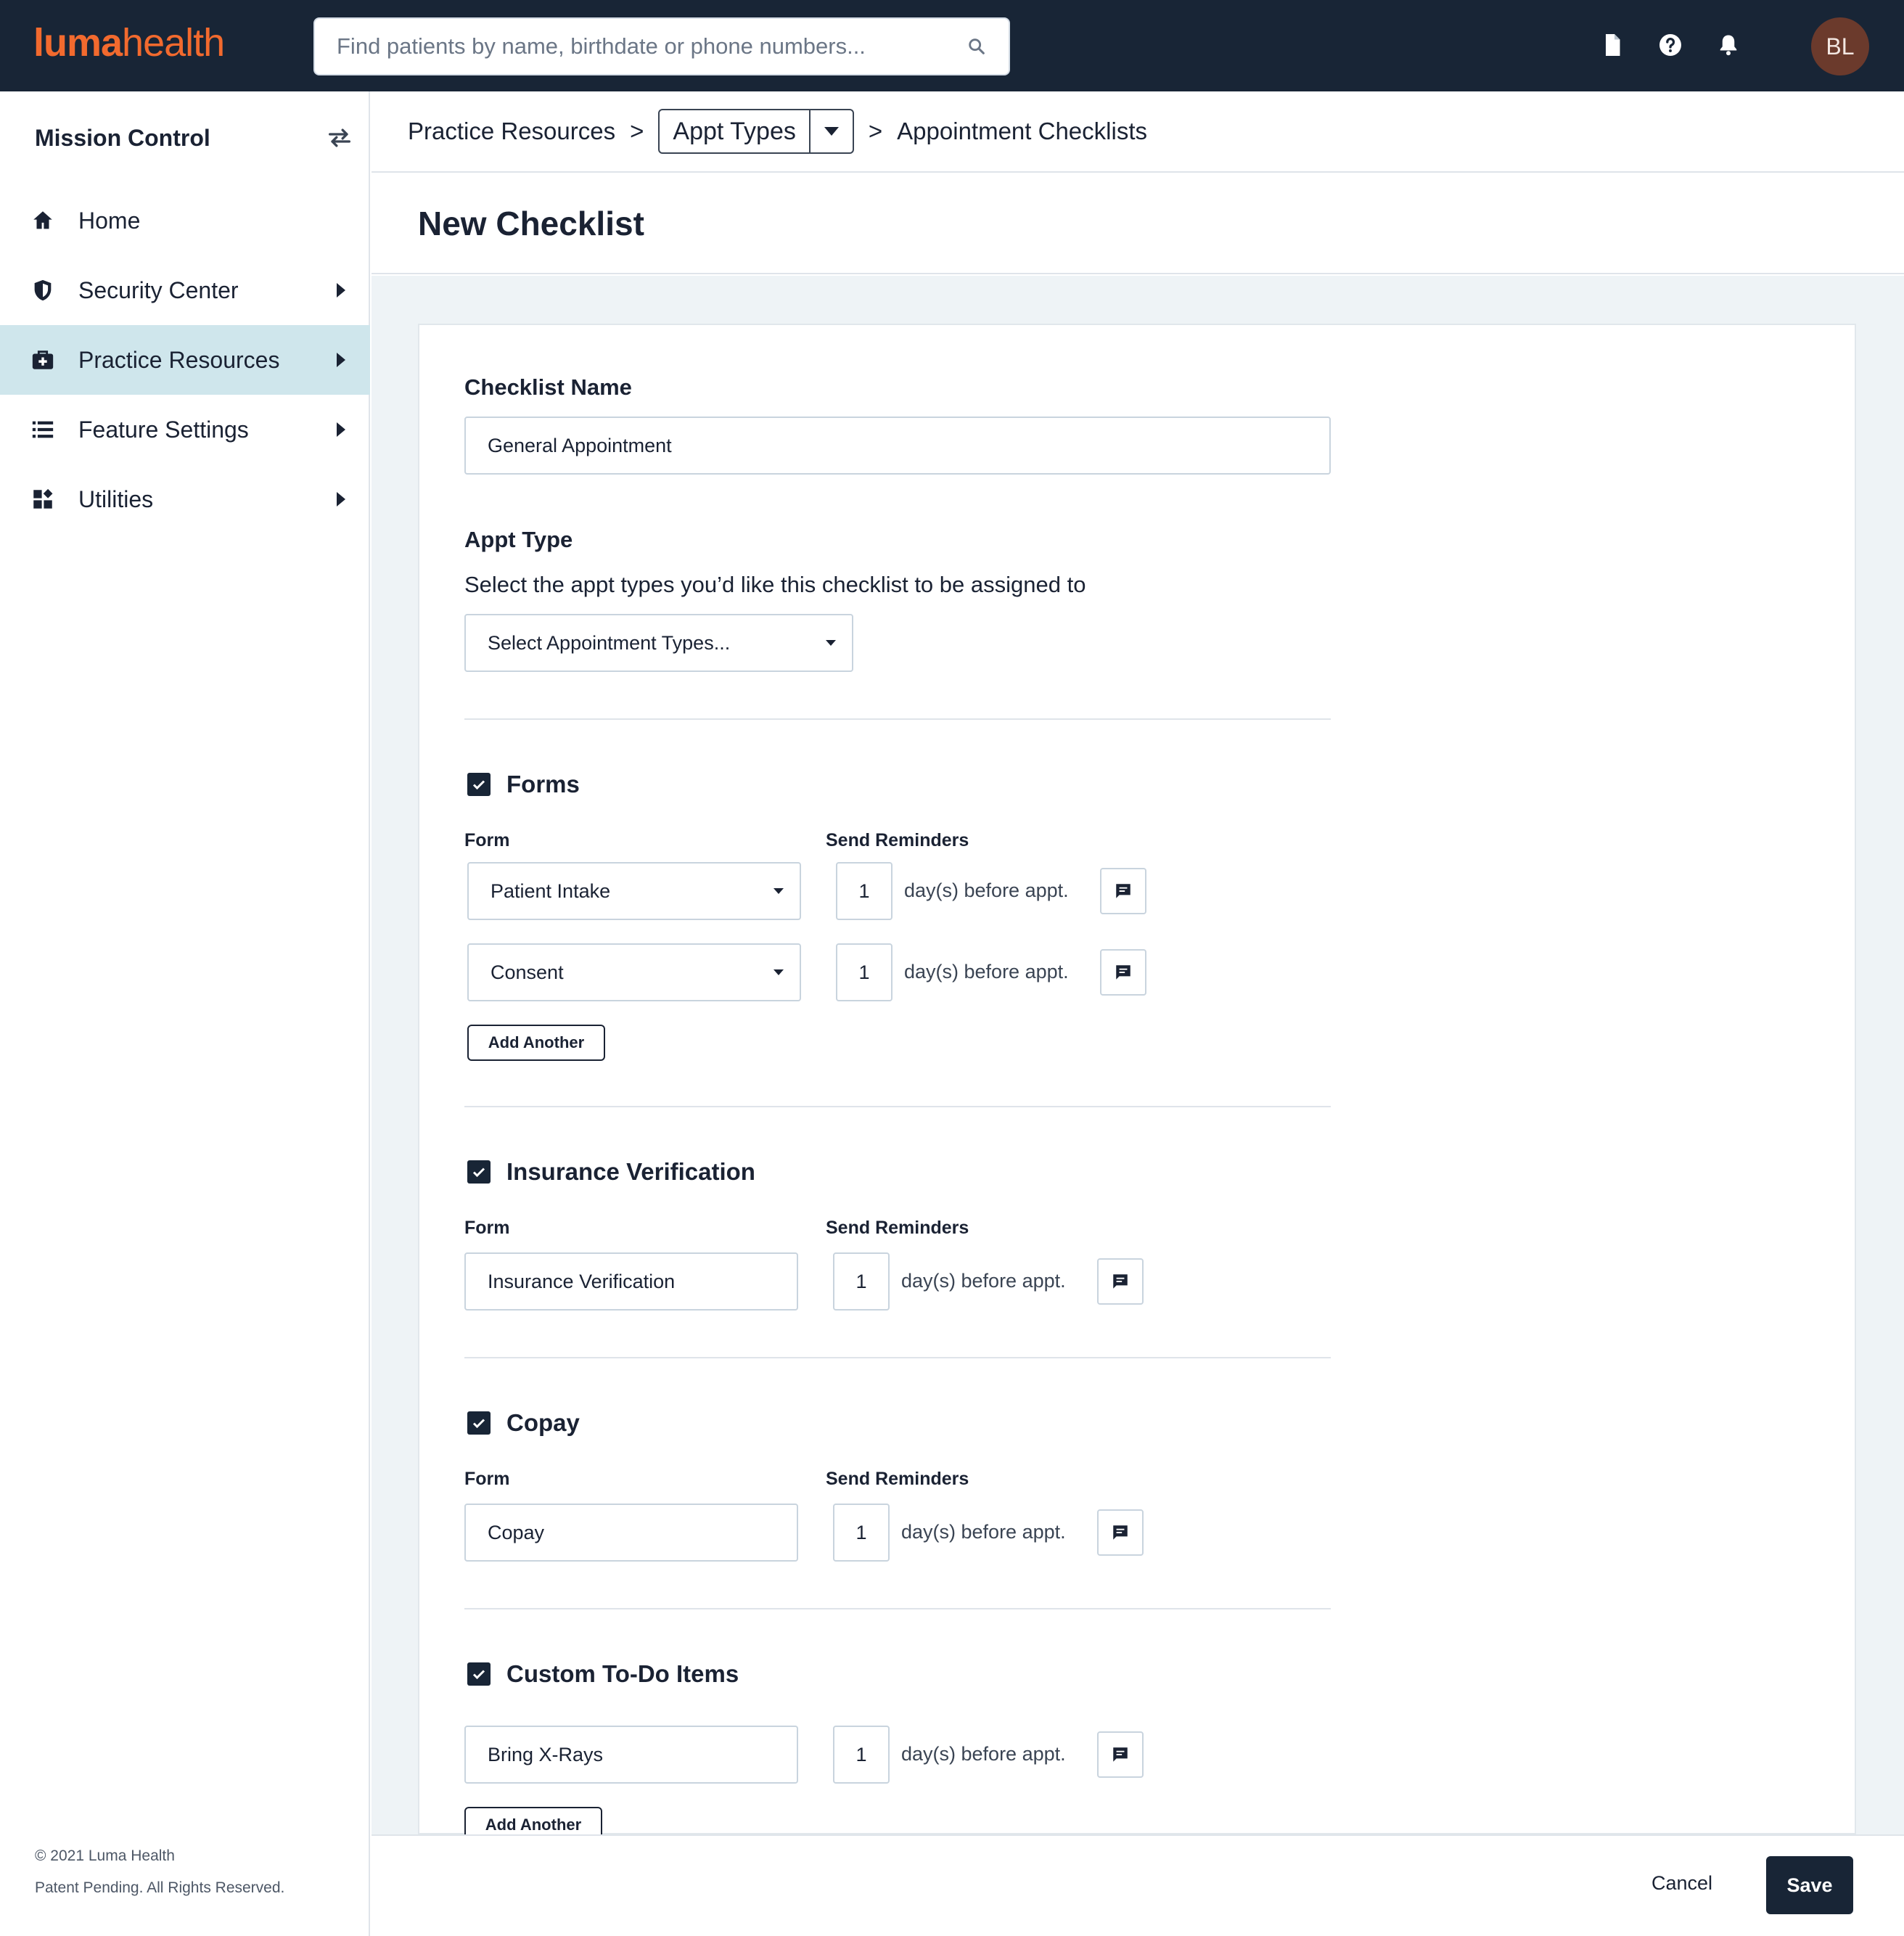  What do you see at coordinates (109, 220) in the screenshot?
I see `sidebar-item-label: Home` at bounding box center [109, 220].